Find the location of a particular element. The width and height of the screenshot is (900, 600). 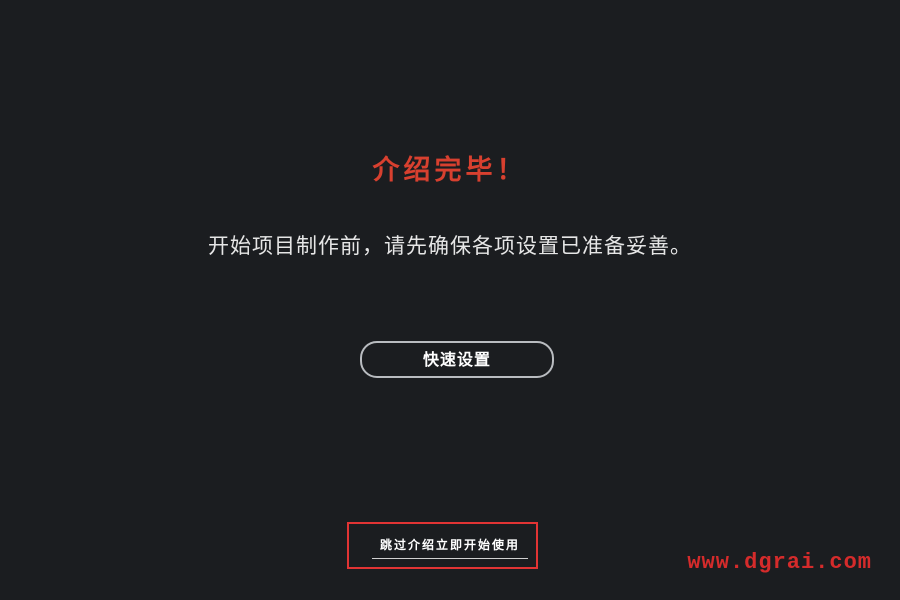

page-title: 介绍完毕！ is located at coordinates (450, 170).